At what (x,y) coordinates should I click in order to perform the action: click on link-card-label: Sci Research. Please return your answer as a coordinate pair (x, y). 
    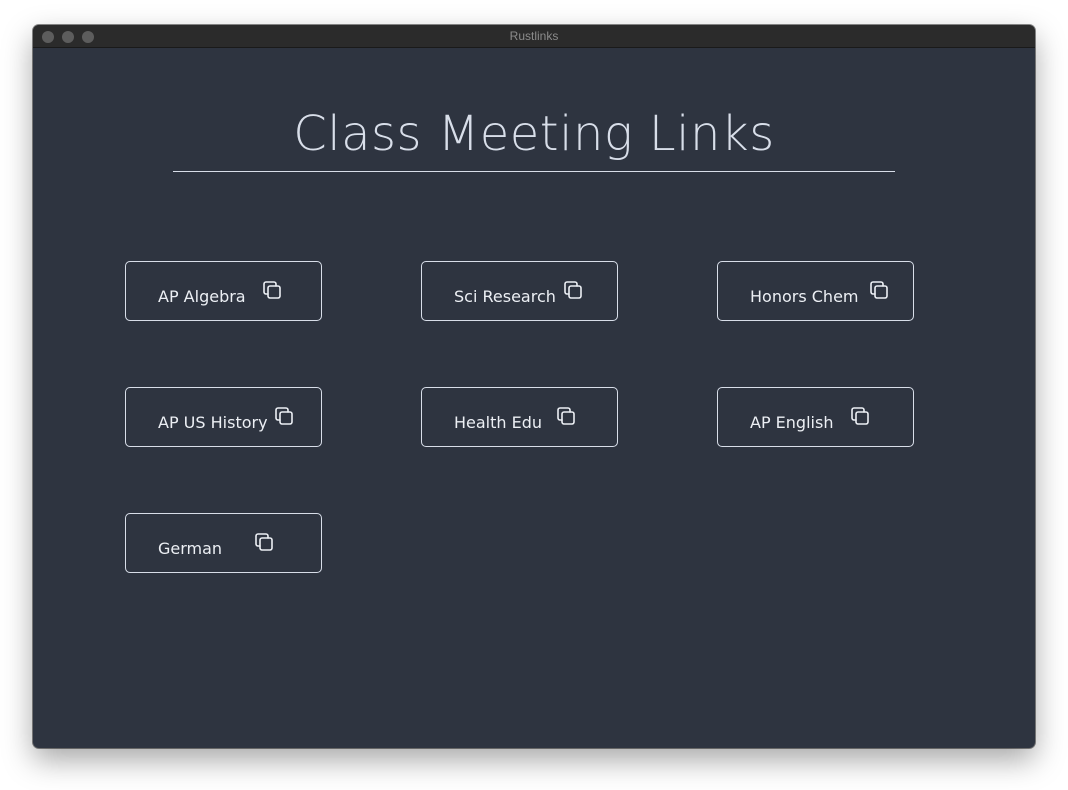
    Looking at the image, I should click on (505, 296).